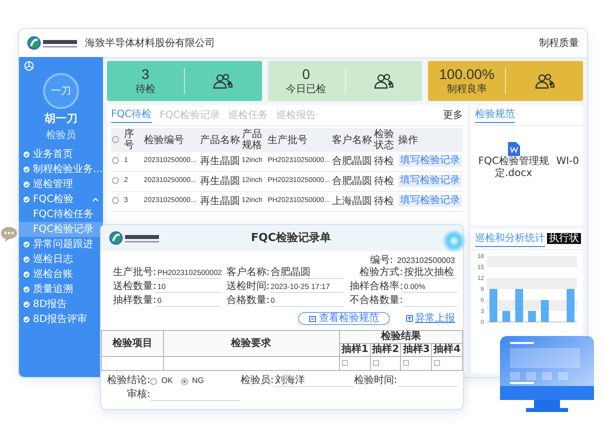 The width and height of the screenshot is (605, 428). Describe the element at coordinates (131, 115) in the screenshot. I see `tab: FQC待检` at that location.